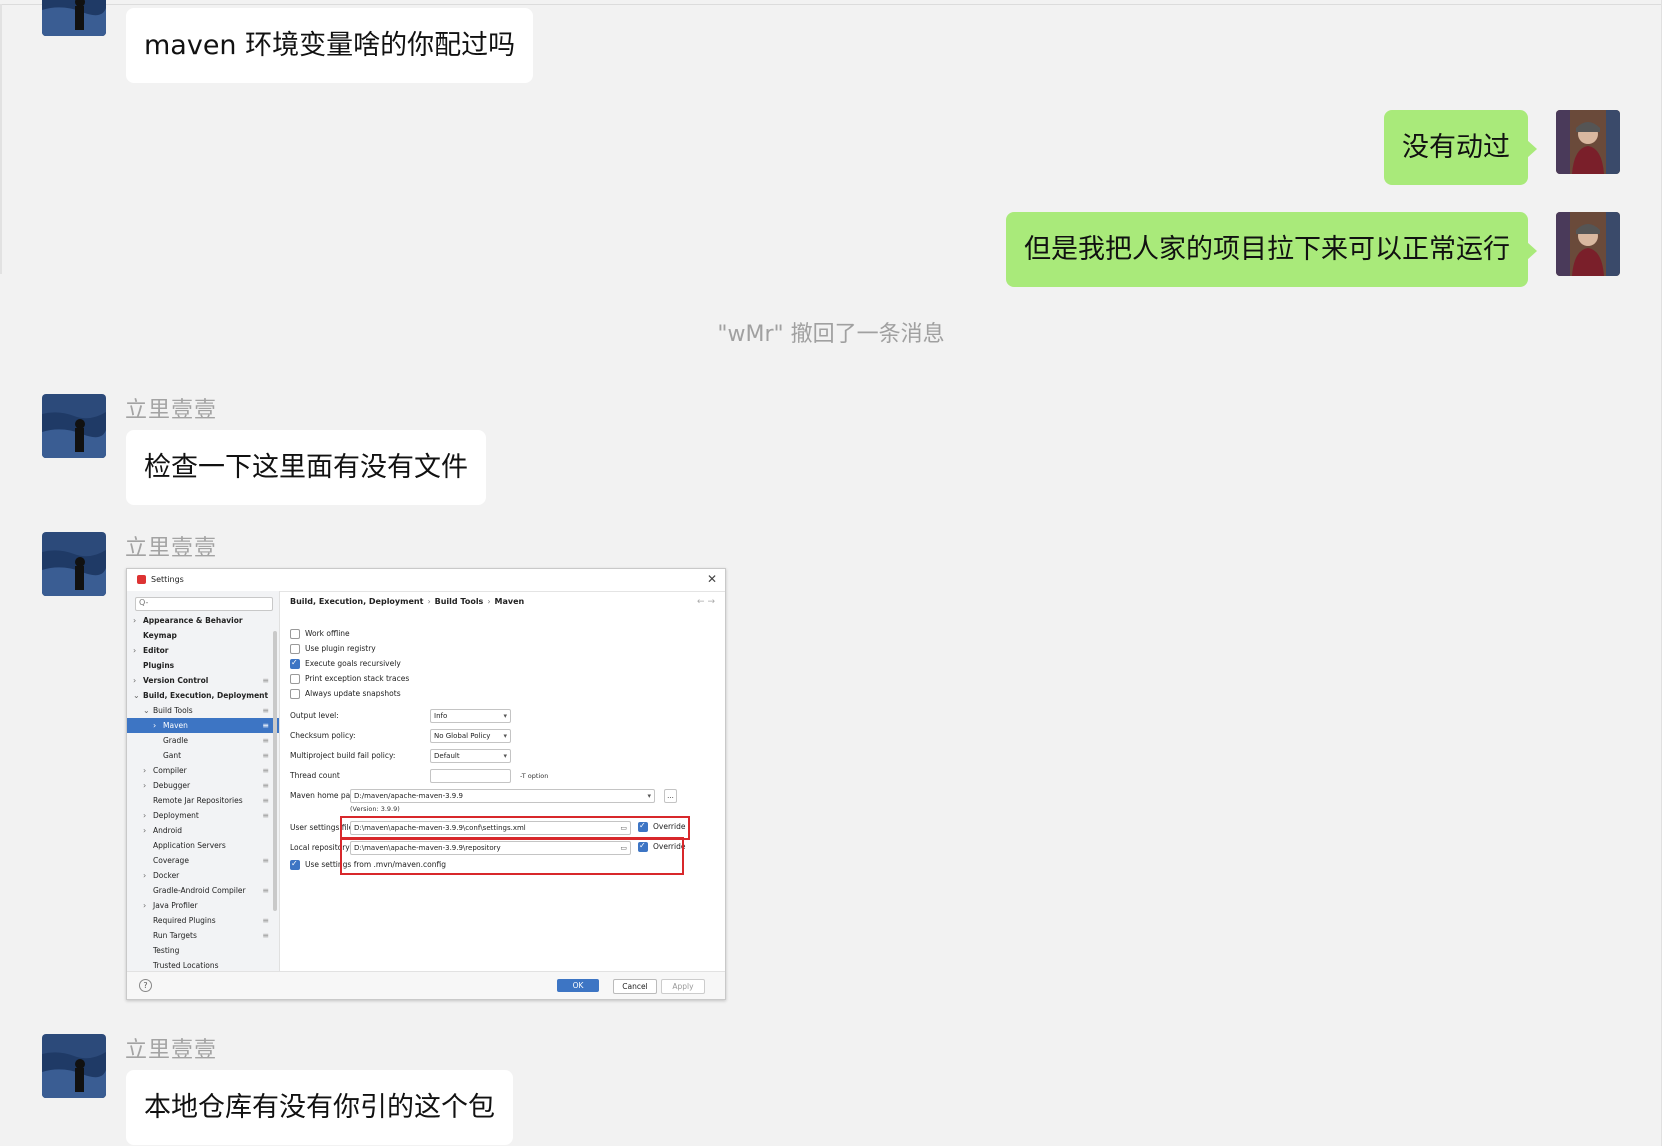  I want to click on message-bubble: 检查一下这里面有没有文件, so click(306, 467).